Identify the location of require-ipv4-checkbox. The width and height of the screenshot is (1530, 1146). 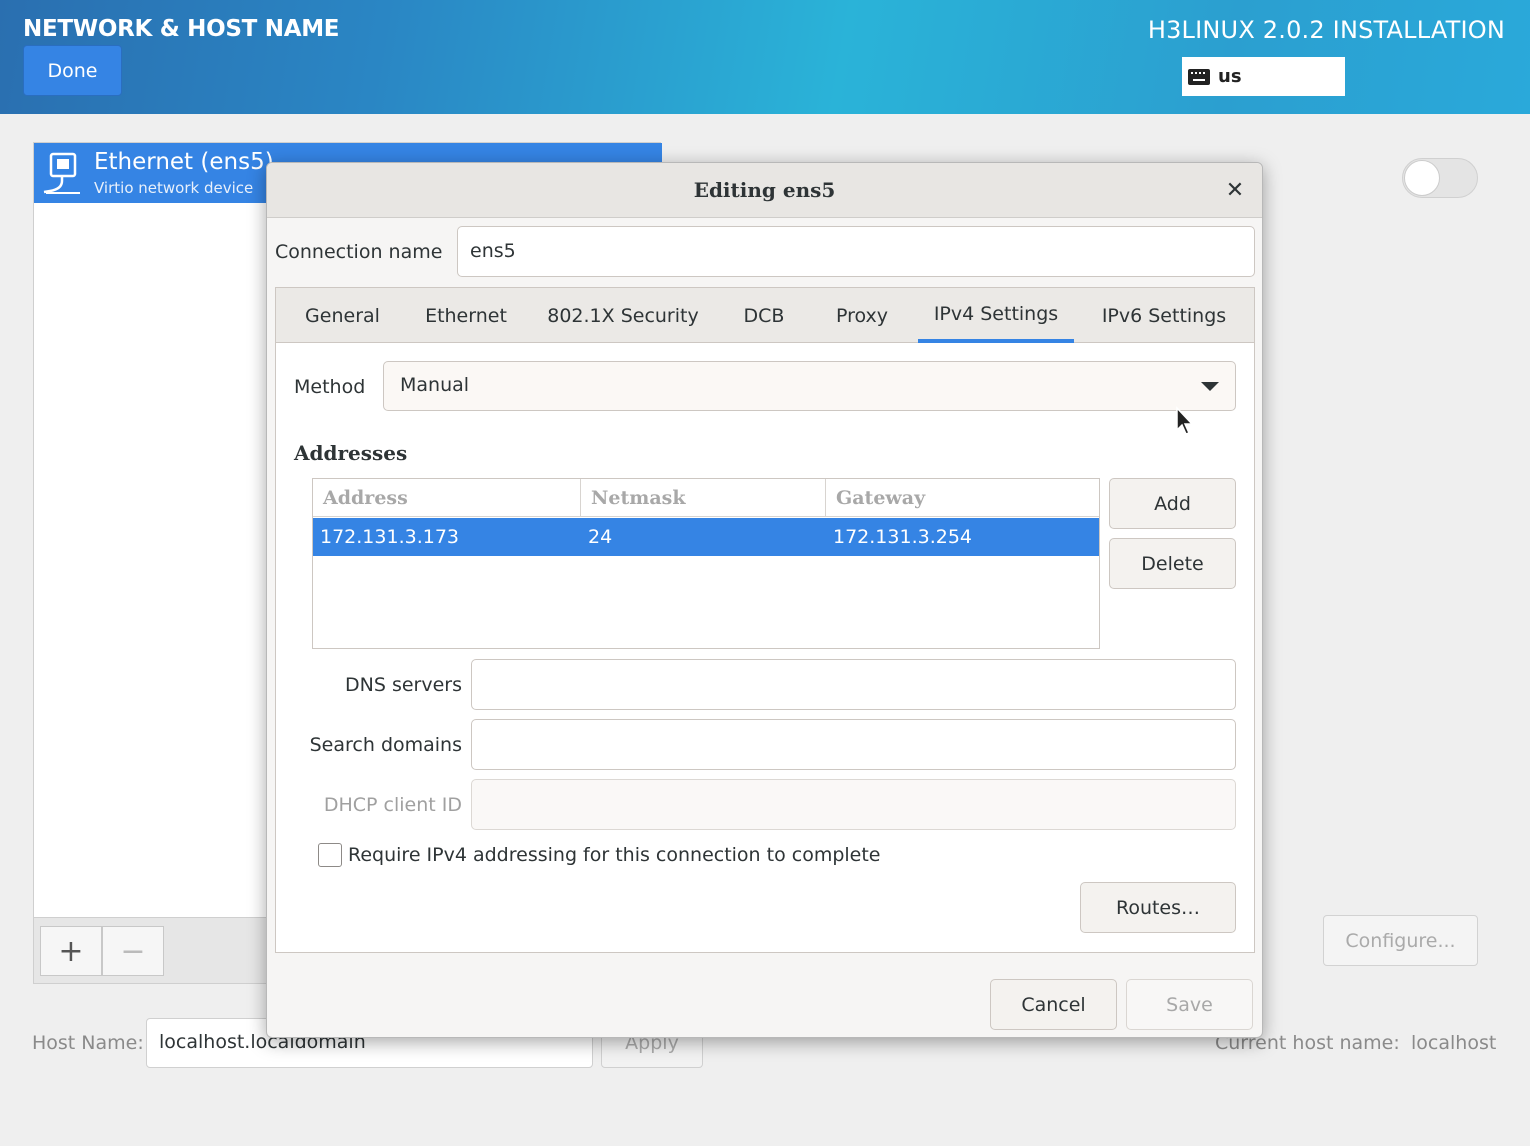
(330, 855).